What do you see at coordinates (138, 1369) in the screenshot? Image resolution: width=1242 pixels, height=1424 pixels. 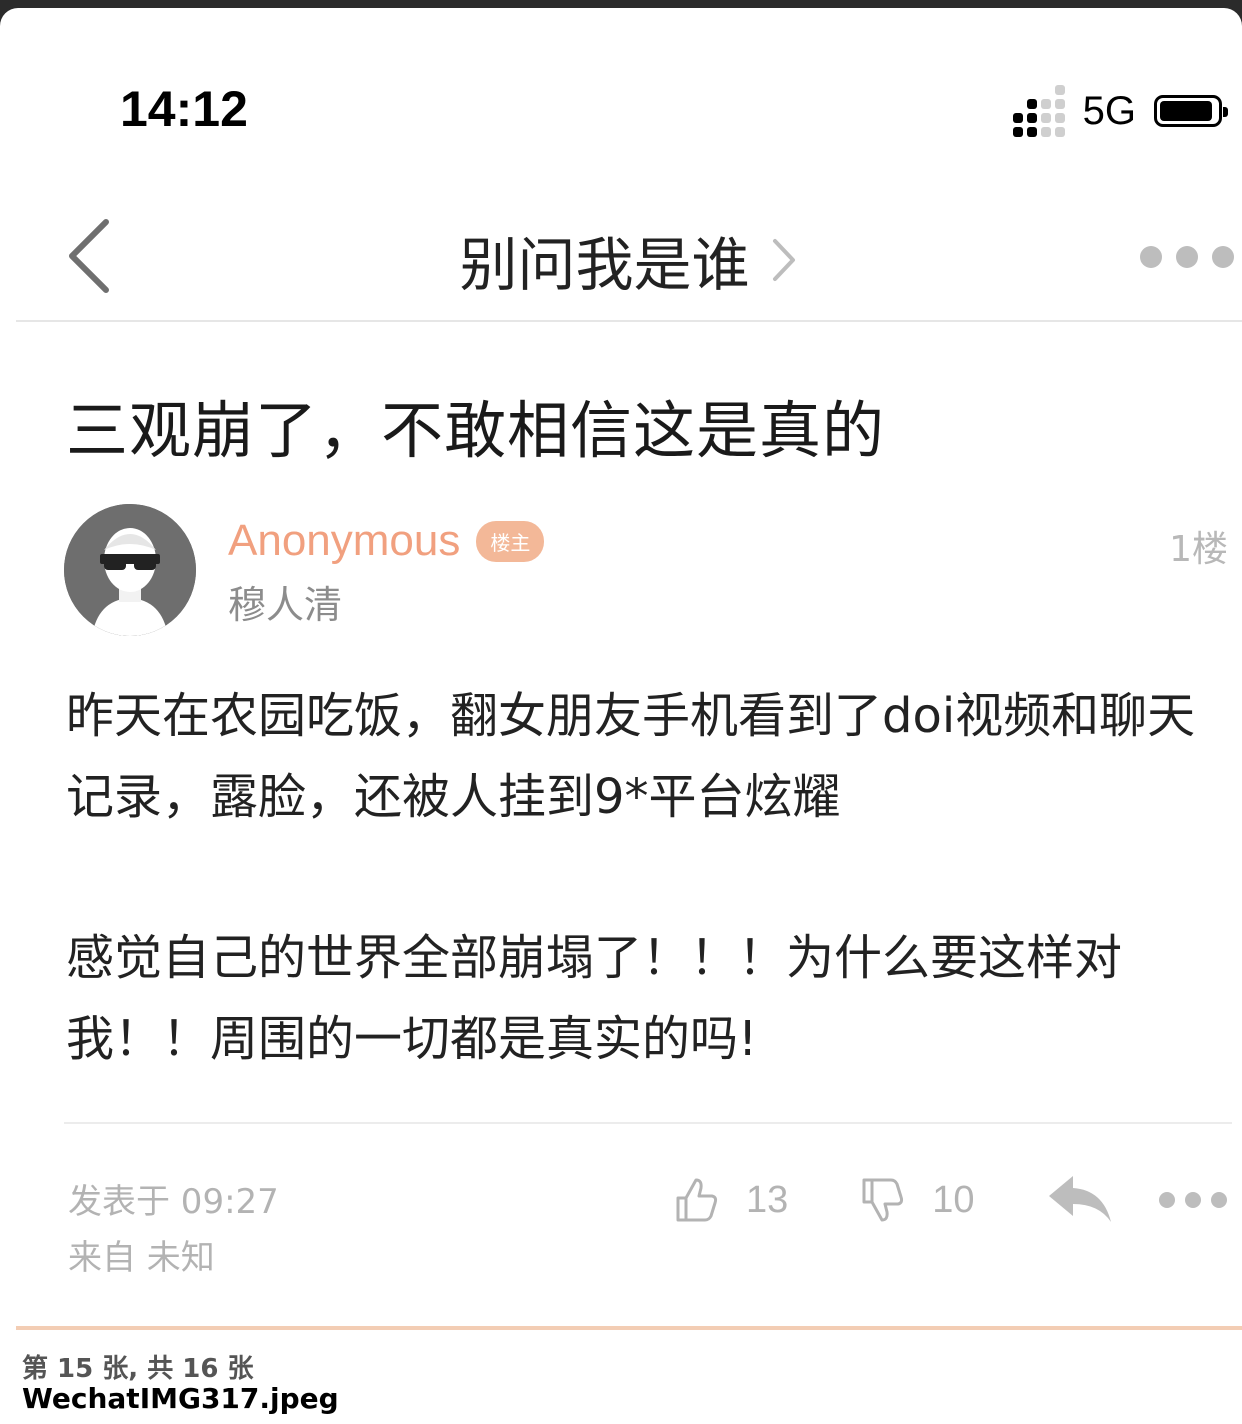 I see `image-counter: 第 15 张, 共 16 张` at bounding box center [138, 1369].